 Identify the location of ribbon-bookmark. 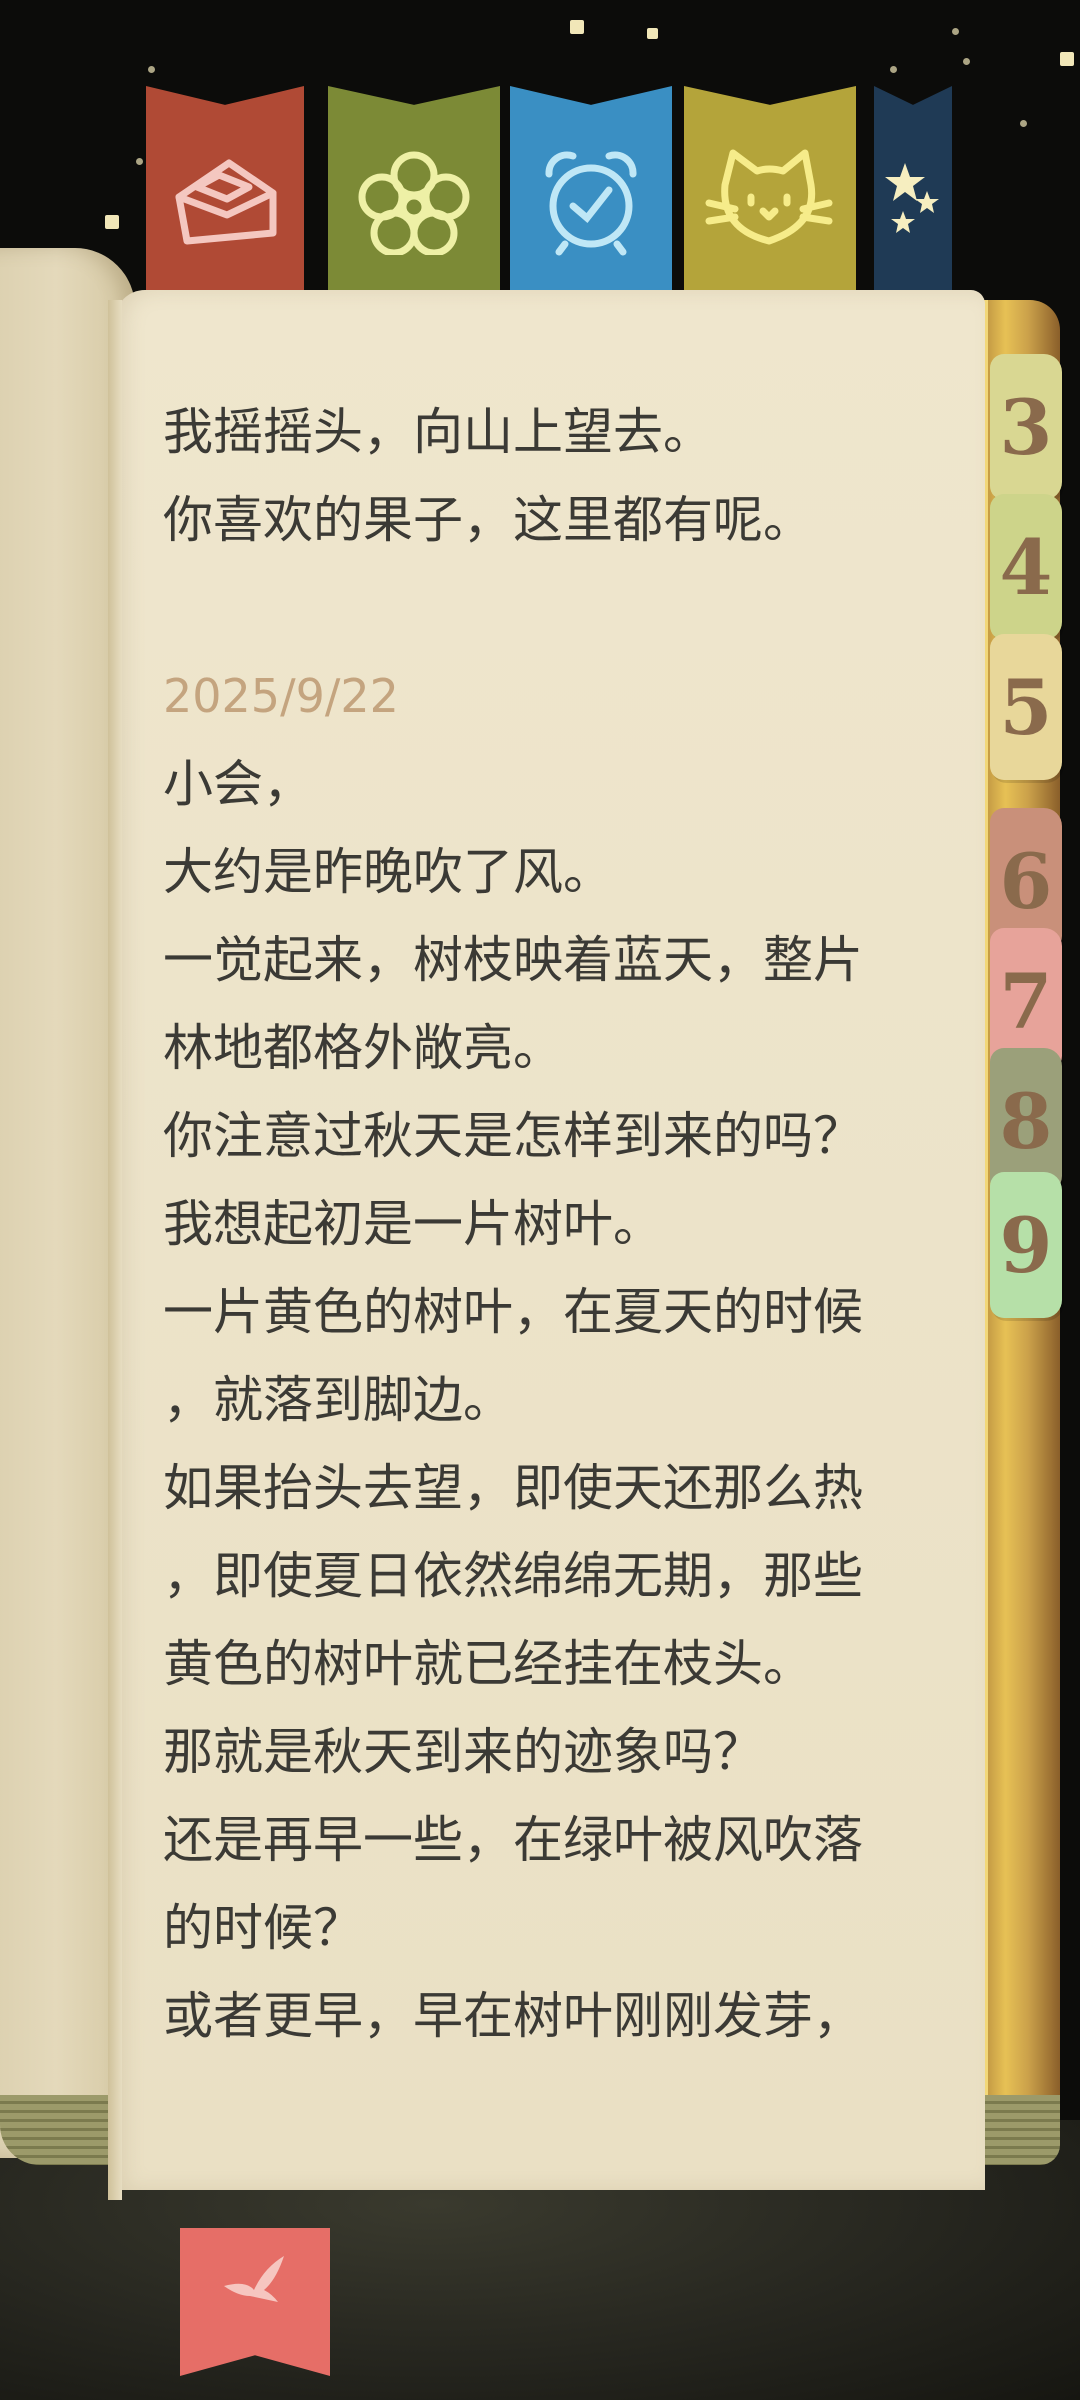
(255, 2302).